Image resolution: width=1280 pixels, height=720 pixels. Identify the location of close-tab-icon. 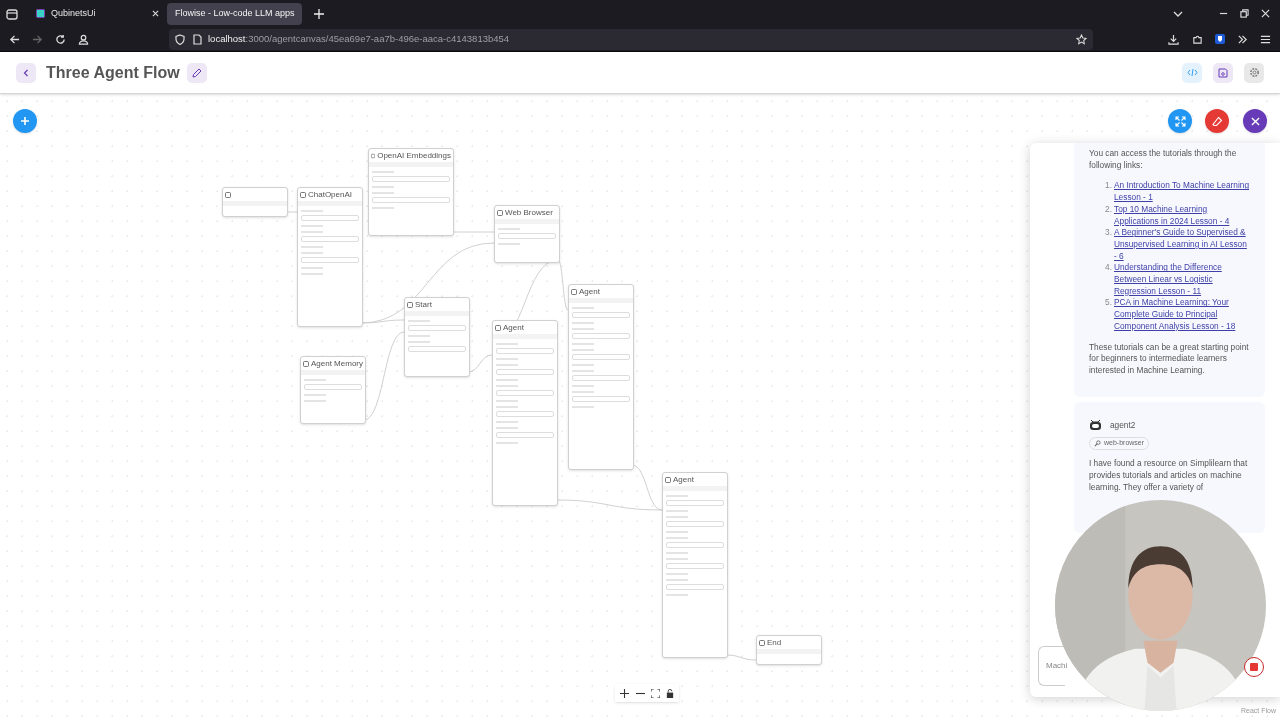
(155, 13).